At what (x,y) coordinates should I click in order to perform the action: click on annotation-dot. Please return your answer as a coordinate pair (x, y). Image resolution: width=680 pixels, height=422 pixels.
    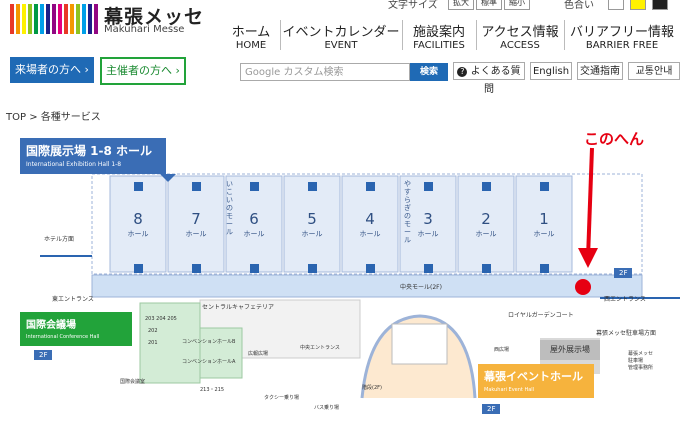
    Looking at the image, I should click on (583, 287).